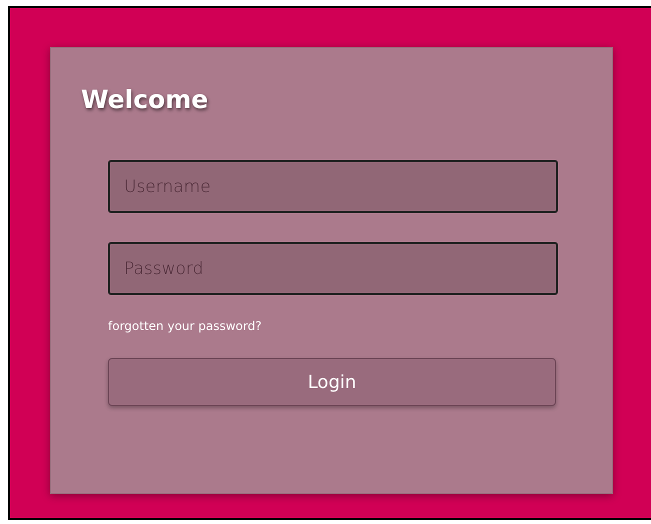 This screenshot has width=651, height=524. I want to click on forgot-password-link: forgotten your password?, so click(185, 326).